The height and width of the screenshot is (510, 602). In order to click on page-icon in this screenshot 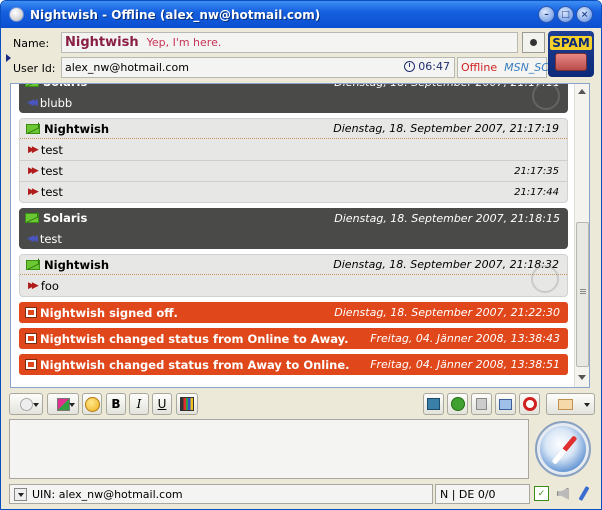, I will do `click(481, 404)`.